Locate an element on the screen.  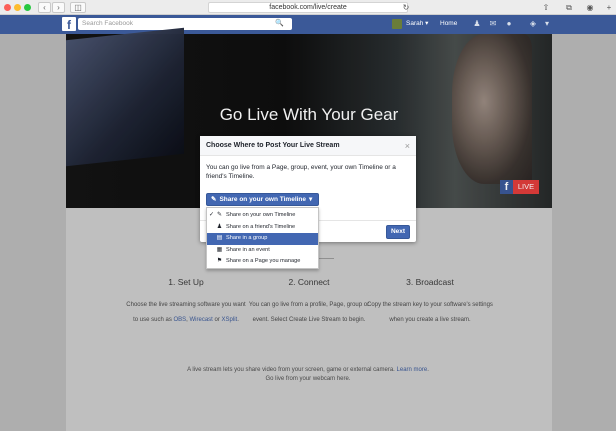
browser-toolbar: ‹ › ◫ facebook.com/live/create ↻ ⇧ ⧉ ◉ + is located at coordinates (308, 7).